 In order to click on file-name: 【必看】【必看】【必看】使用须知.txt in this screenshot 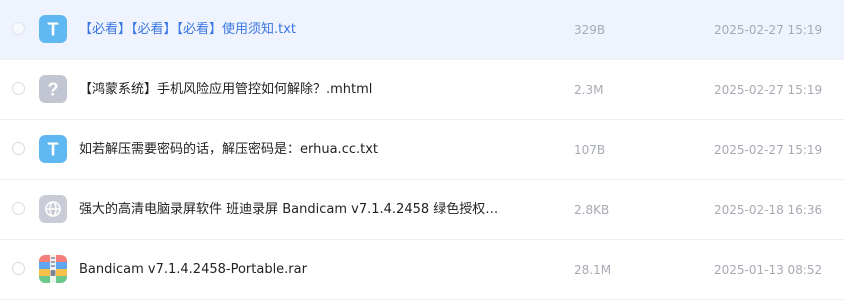, I will do `click(289, 30)`.